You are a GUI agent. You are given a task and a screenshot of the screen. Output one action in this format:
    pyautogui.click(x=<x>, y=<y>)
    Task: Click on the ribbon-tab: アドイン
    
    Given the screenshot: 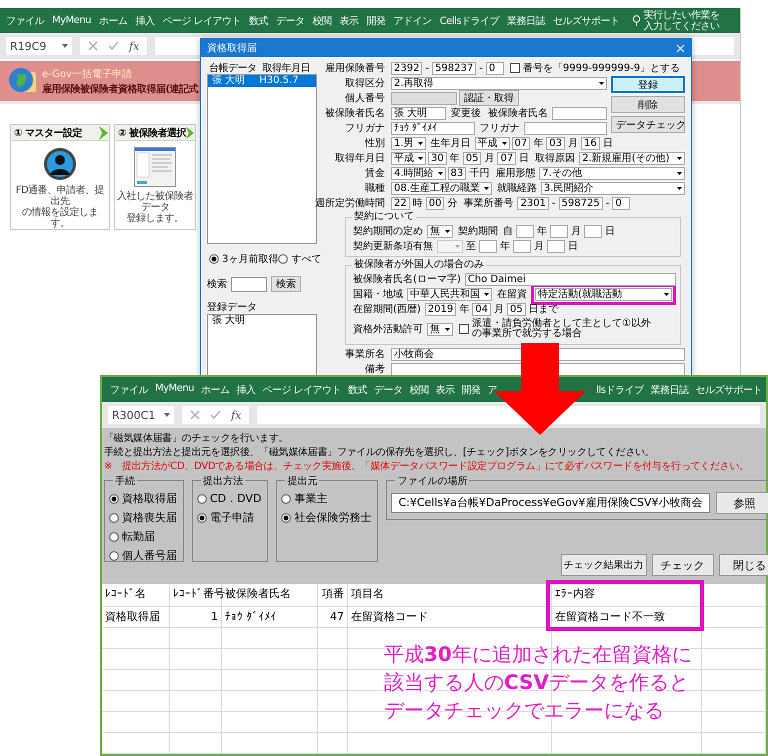 What is the action you would take?
    pyautogui.click(x=413, y=21)
    